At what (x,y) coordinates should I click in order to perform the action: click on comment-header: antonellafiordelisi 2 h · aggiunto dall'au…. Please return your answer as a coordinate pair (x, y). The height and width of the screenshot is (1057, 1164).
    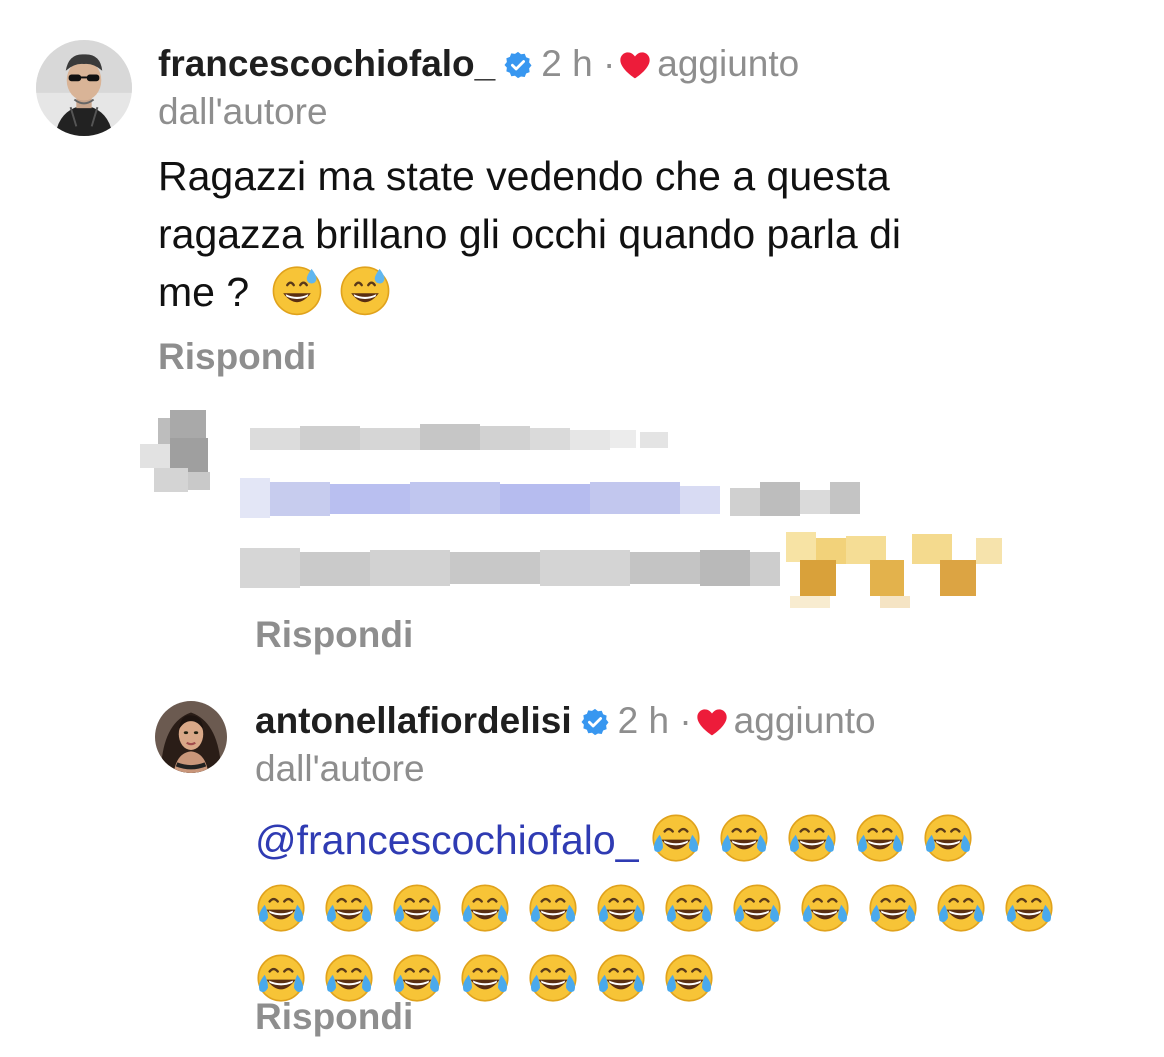
    Looking at the image, I should click on (700, 745).